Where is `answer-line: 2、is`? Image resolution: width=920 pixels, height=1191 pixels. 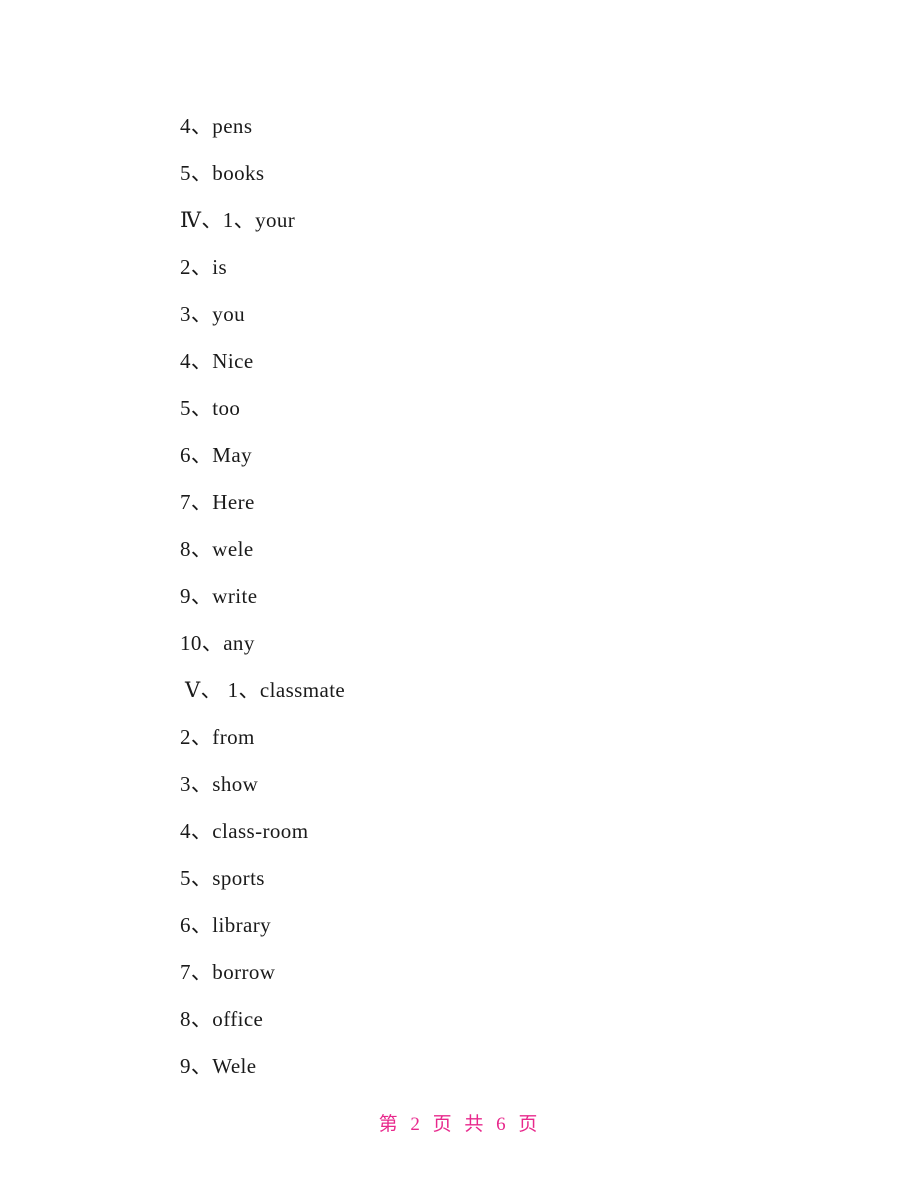 answer-line: 2、is is located at coordinates (204, 267).